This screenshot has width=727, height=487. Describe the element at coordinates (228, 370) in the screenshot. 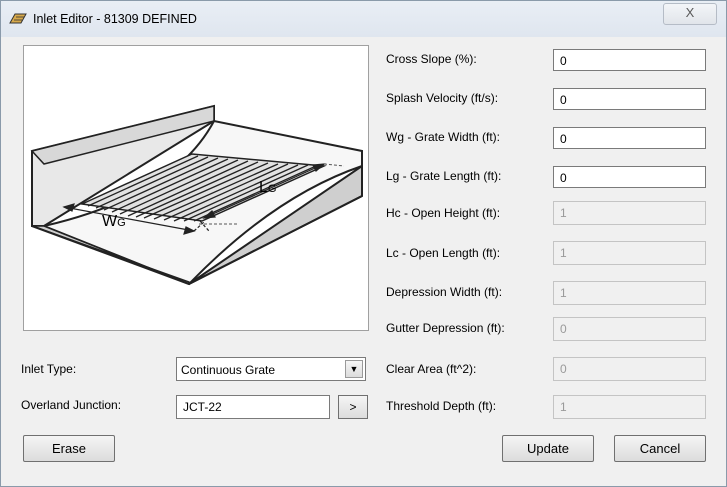

I see `inlet-type-value: Continuous Grate` at that location.